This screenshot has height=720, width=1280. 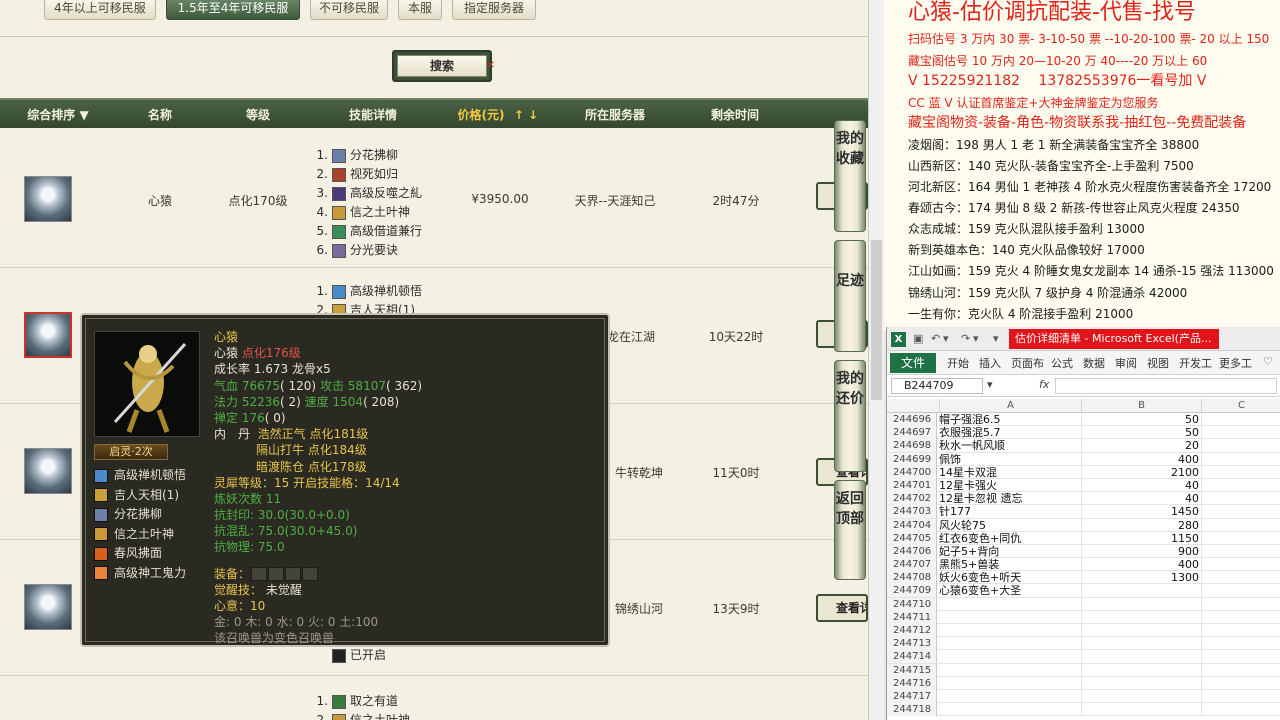 What do you see at coordinates (850, 296) in the screenshot?
I see `footprint-button: 足迹` at bounding box center [850, 296].